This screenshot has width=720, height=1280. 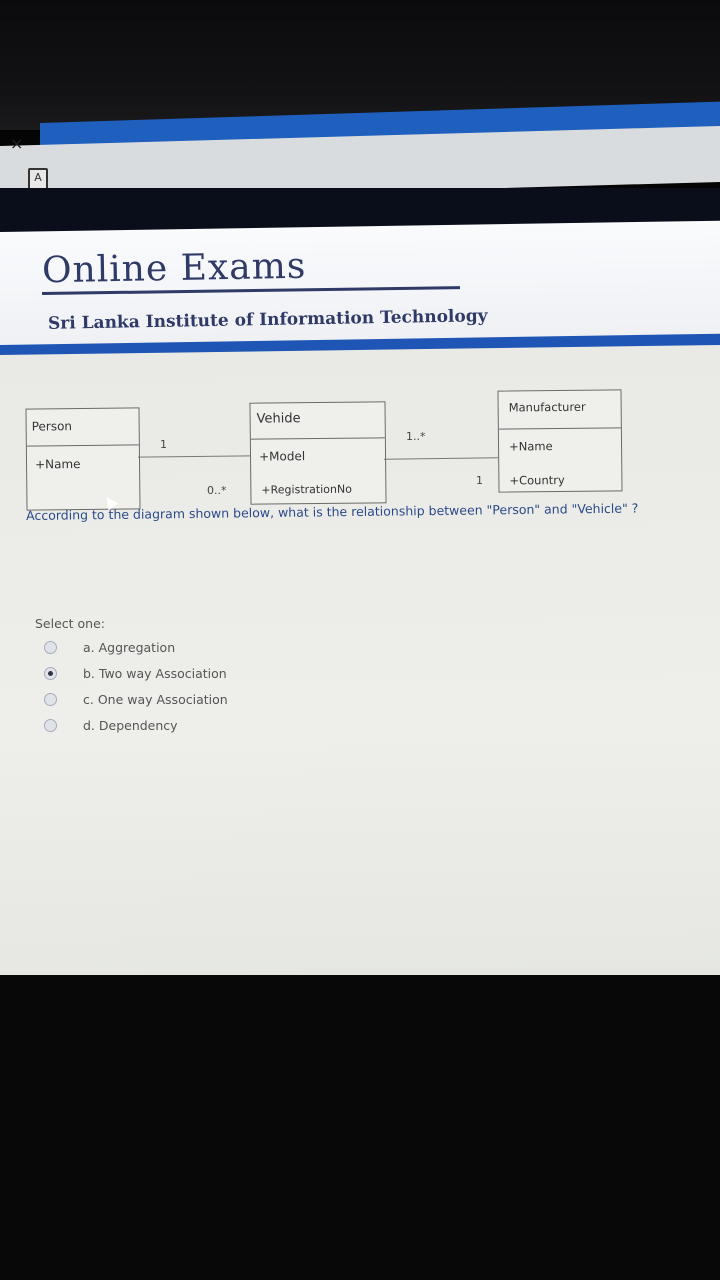 I want to click on option-b-radio, so click(x=50, y=673).